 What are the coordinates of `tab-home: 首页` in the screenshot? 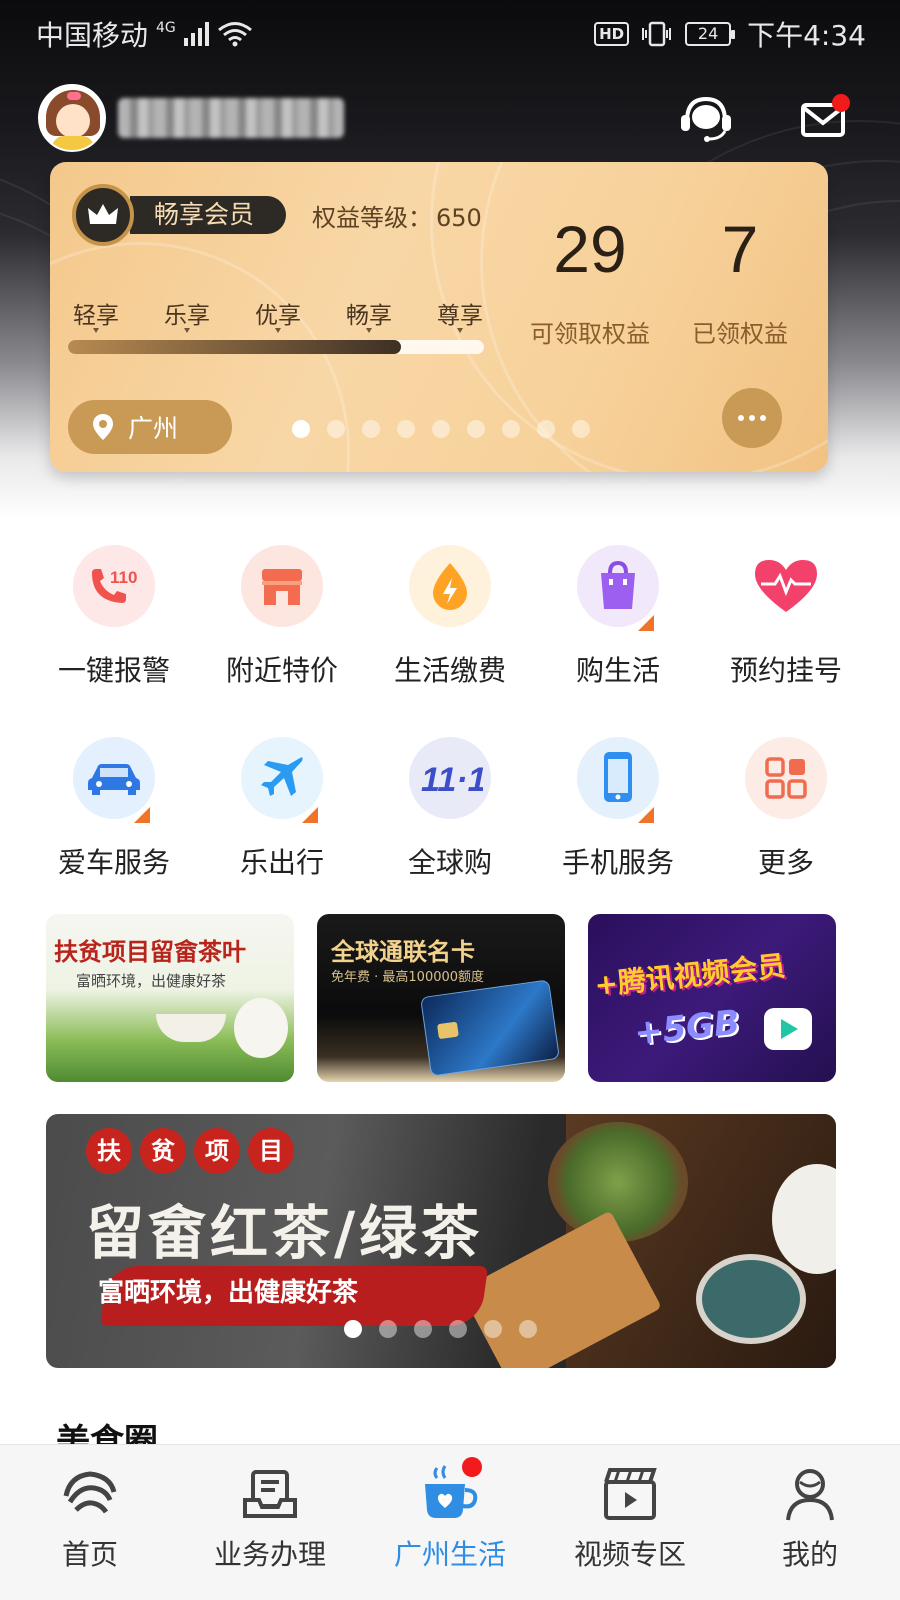 It's located at (90, 1522).